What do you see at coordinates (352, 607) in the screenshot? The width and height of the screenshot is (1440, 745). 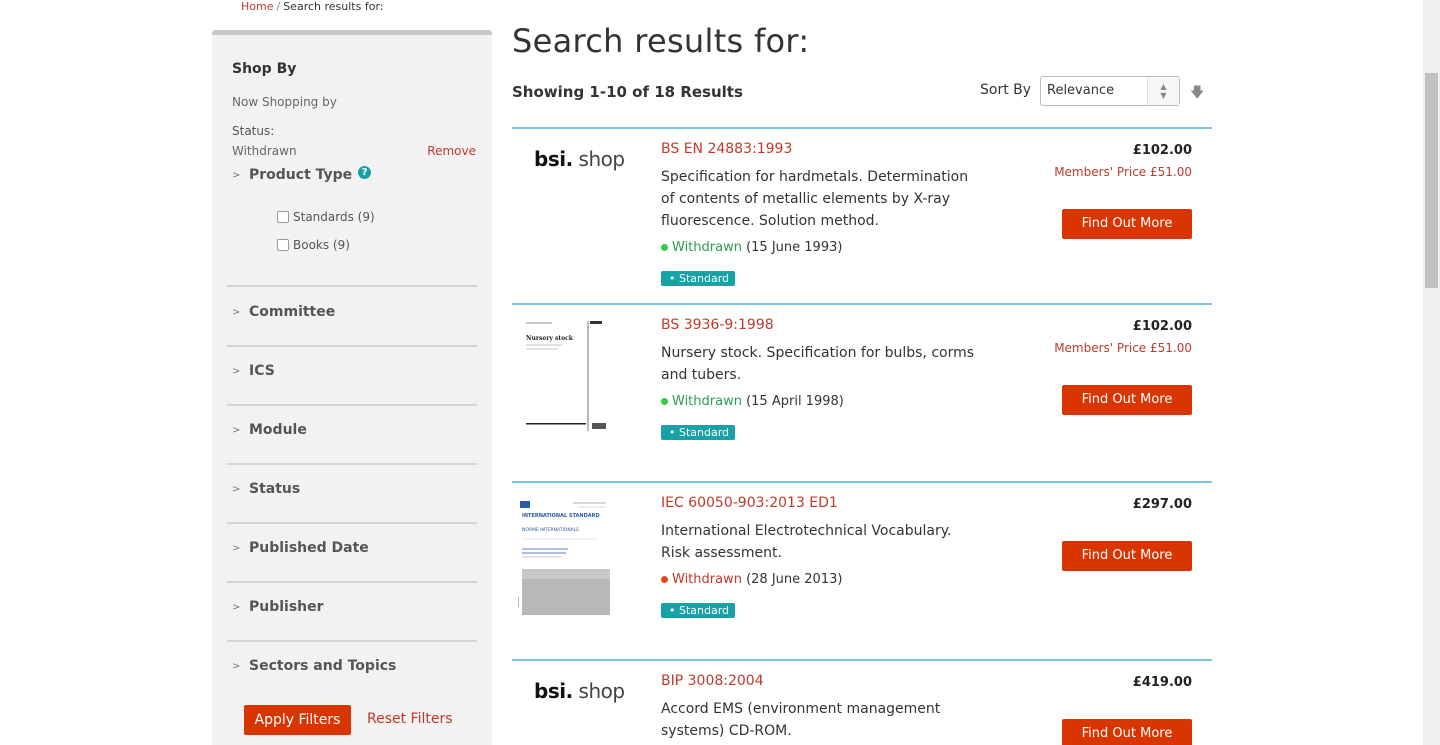 I see `facet-publisher-toggle: > Publisher` at bounding box center [352, 607].